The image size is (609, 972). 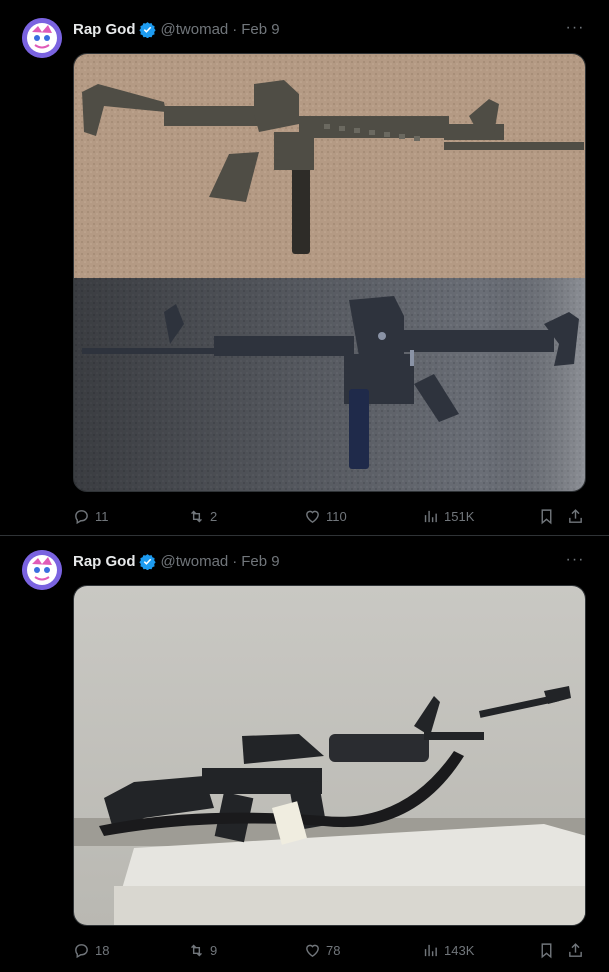 I want to click on like-count: 78, so click(x=333, y=950).